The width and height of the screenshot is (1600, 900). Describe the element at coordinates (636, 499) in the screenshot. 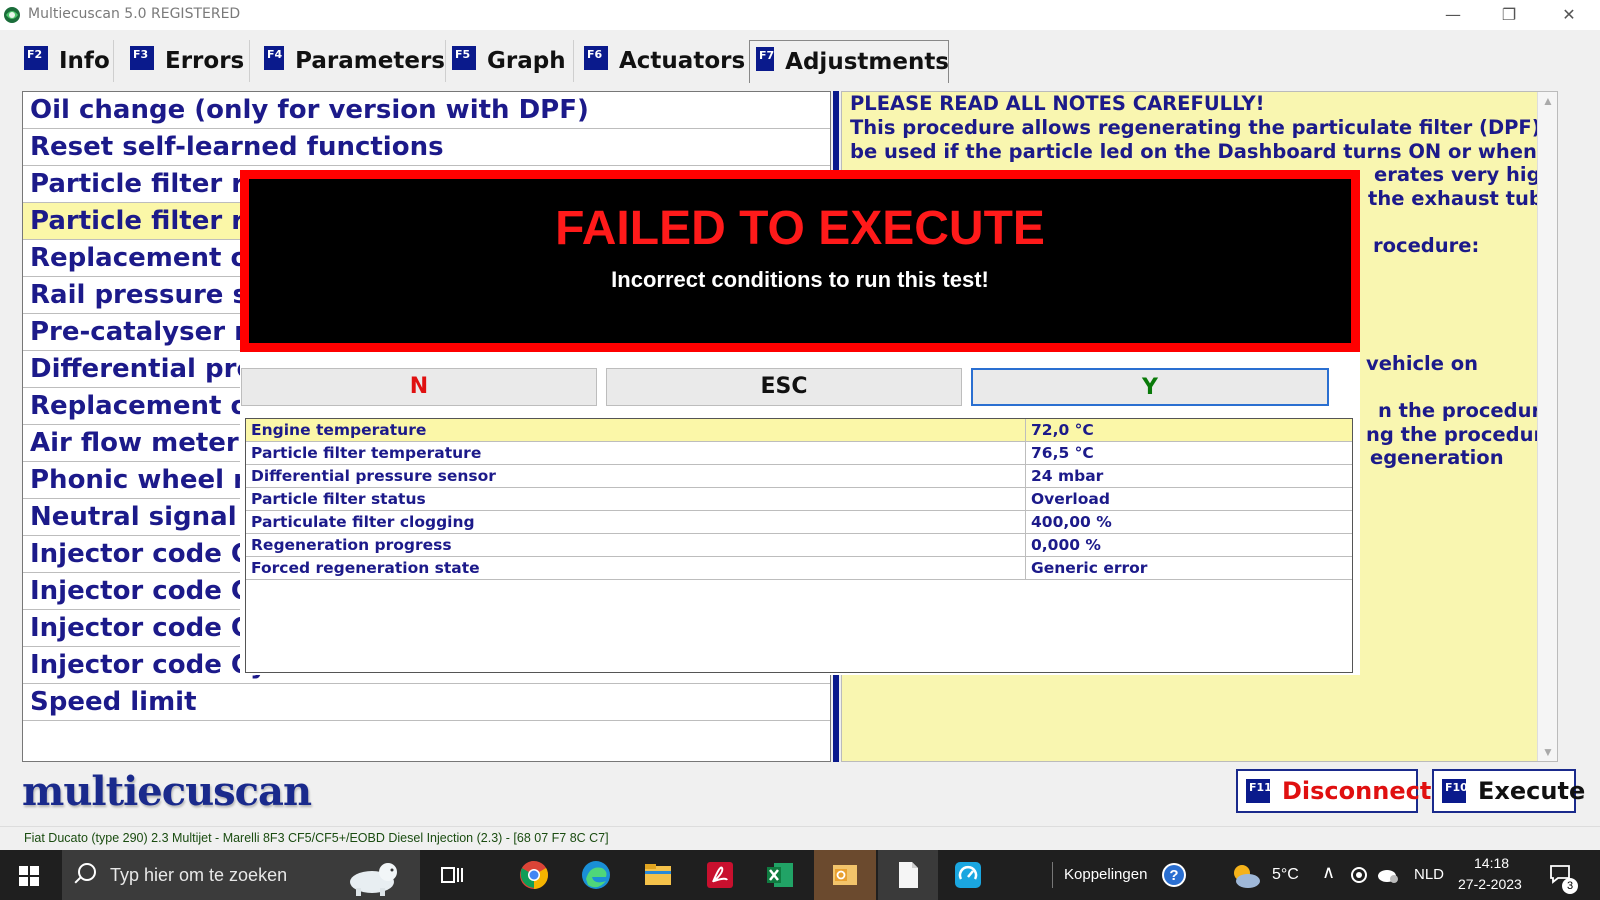

I see `parameter-name: Particle filter status` at that location.